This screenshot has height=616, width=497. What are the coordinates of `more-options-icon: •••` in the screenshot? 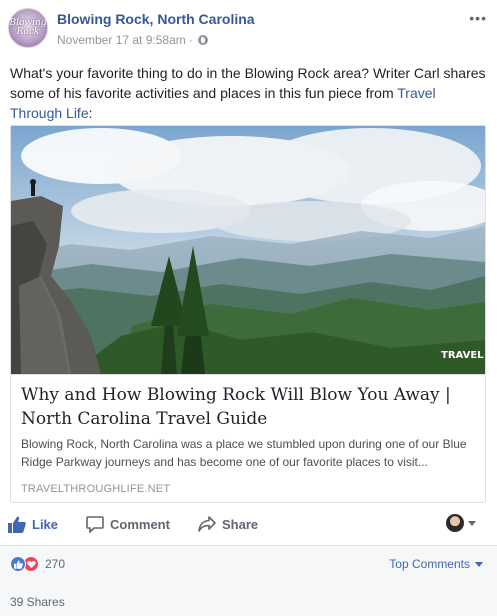 It's located at (478, 18).